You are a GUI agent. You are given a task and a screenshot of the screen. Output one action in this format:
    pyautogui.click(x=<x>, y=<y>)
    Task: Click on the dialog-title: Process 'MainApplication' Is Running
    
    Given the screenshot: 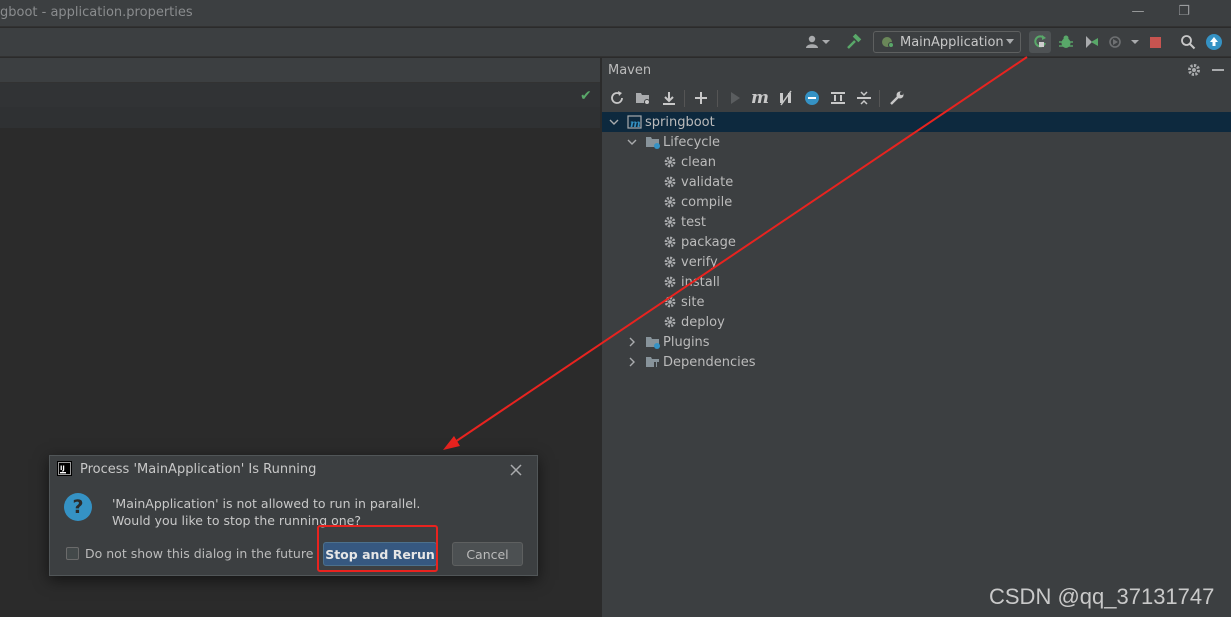 What is the action you would take?
    pyautogui.click(x=198, y=469)
    